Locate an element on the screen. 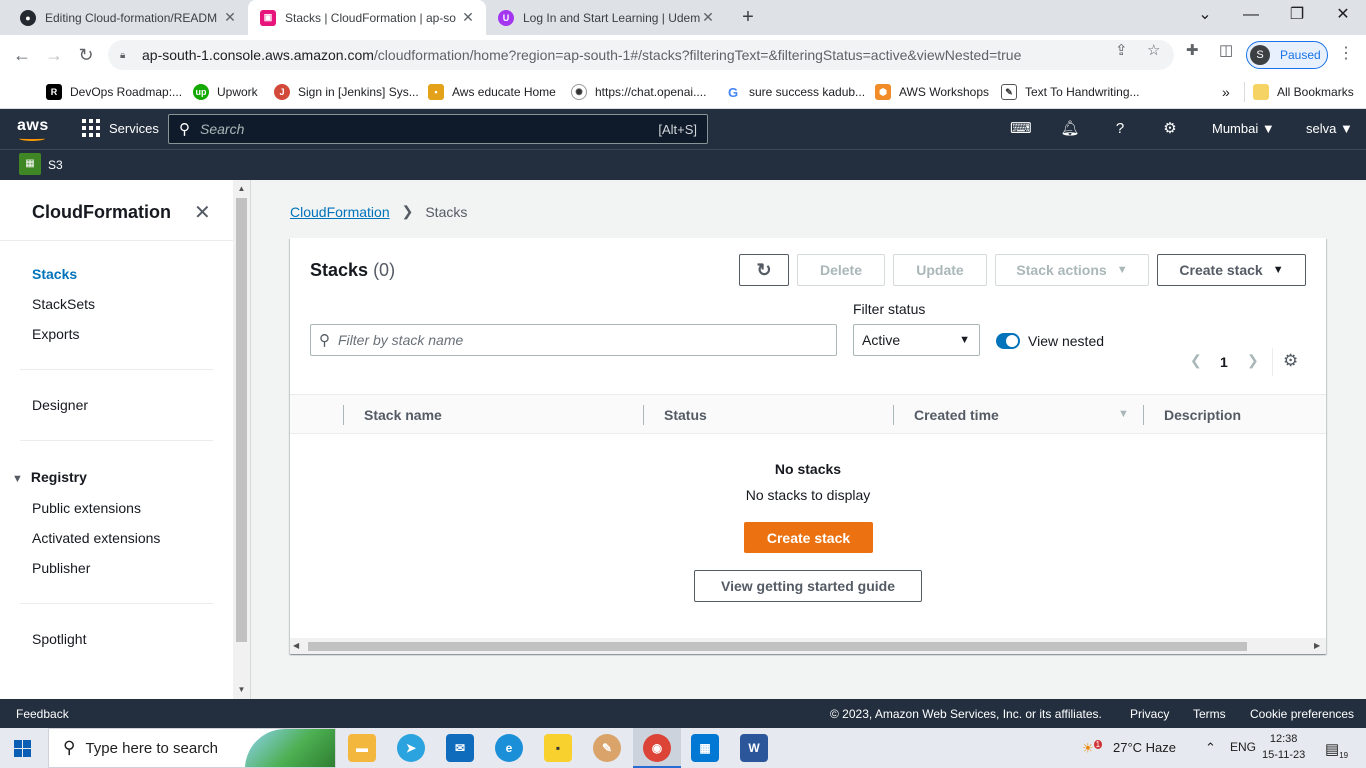 The height and width of the screenshot is (768, 1366). bookmark-upwork: up Upwork is located at coordinates (225, 92).